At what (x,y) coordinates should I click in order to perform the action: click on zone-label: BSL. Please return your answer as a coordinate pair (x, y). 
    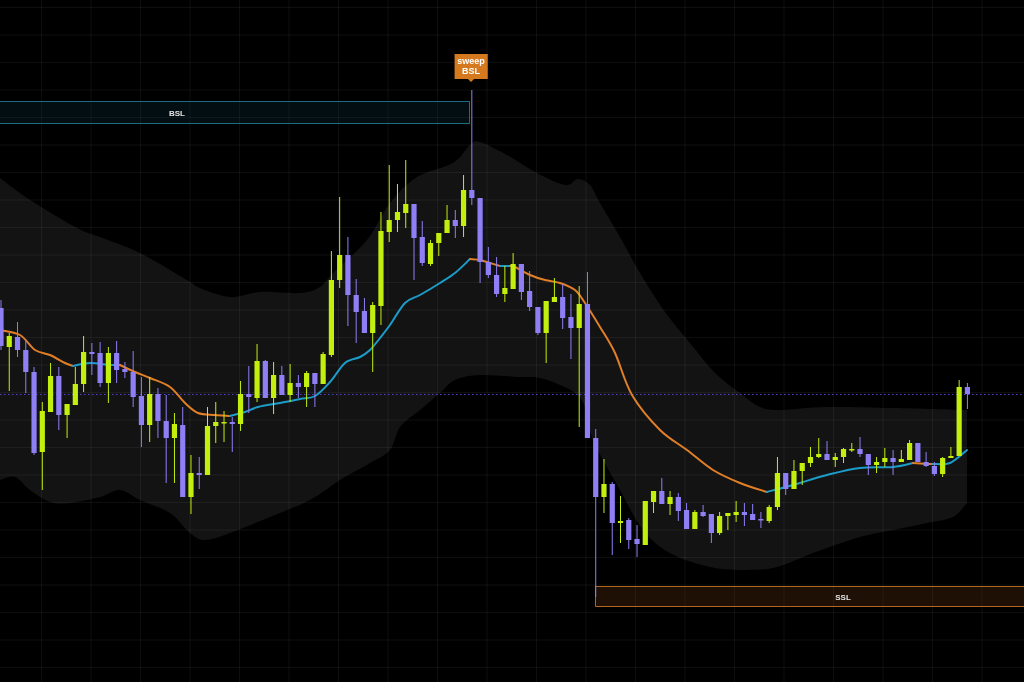
    Looking at the image, I should click on (177, 113).